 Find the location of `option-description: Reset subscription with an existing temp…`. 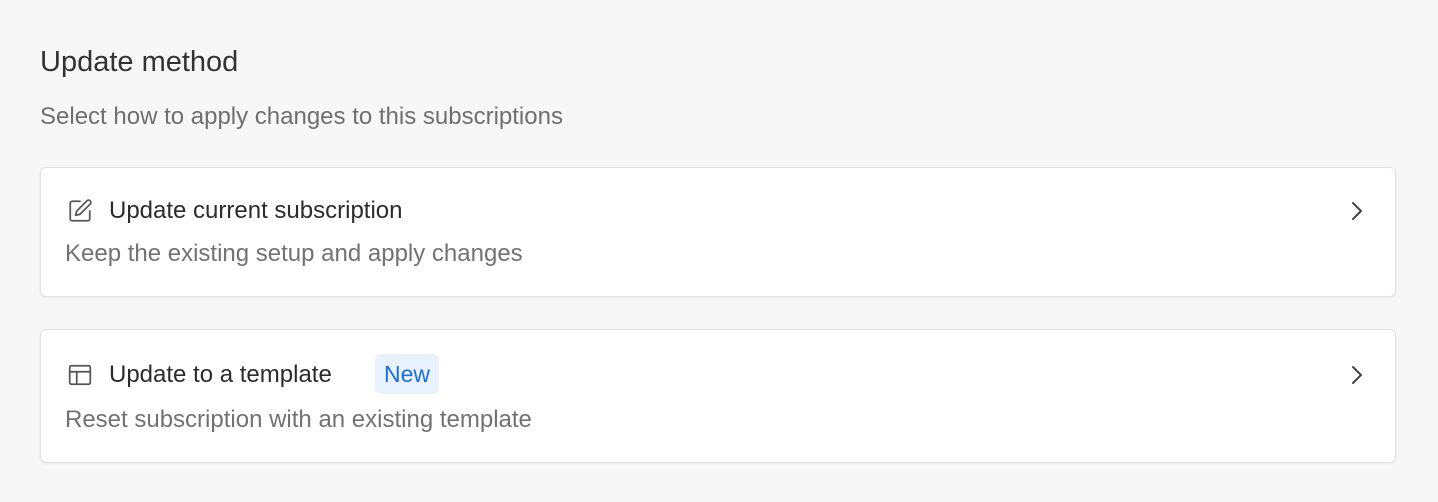

option-description: Reset subscription with an existing temp… is located at coordinates (298, 419).